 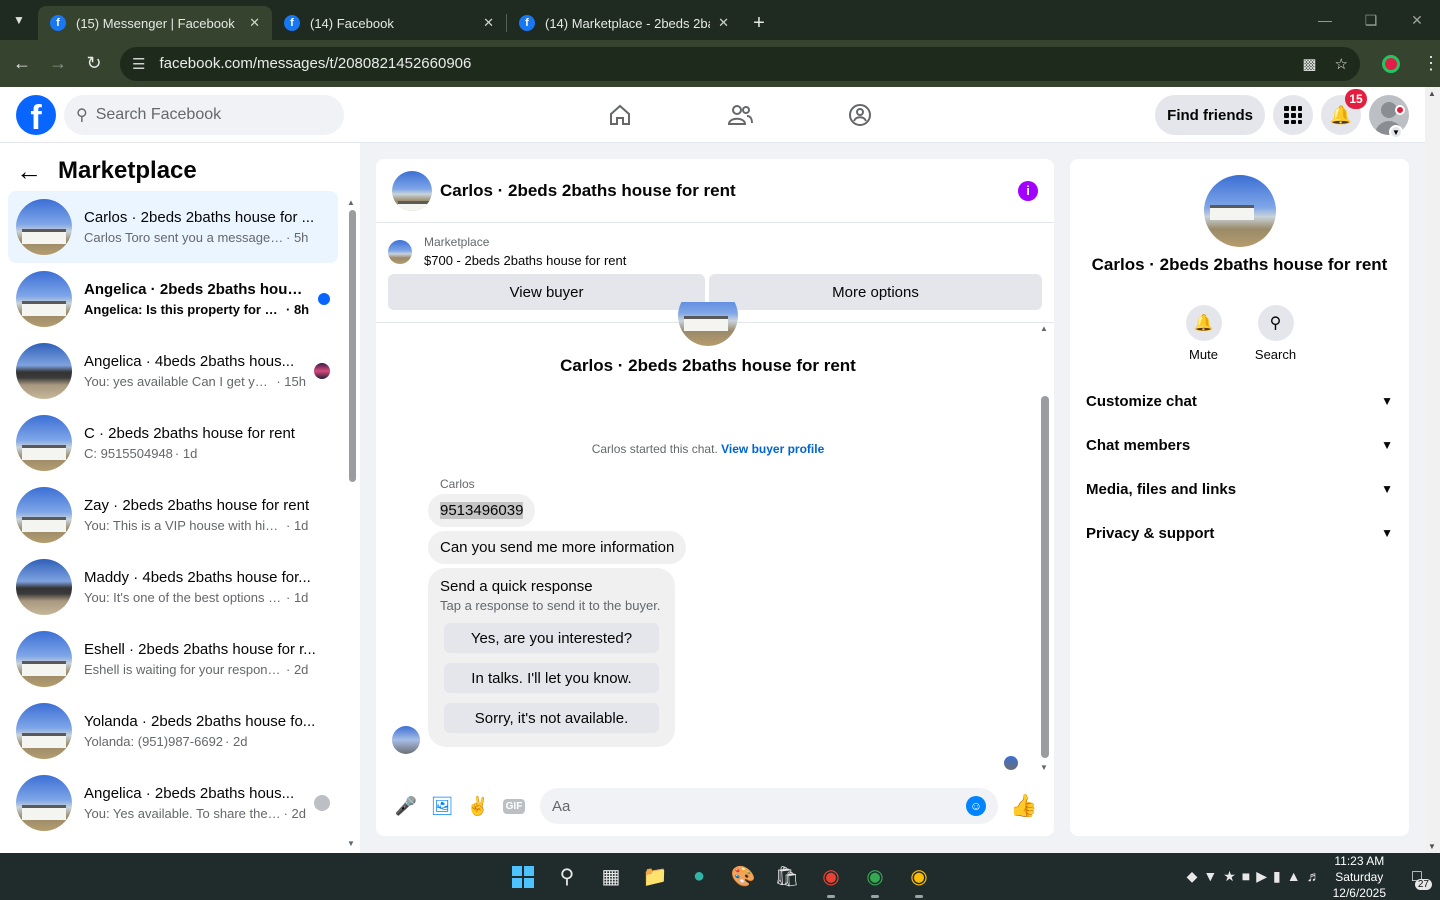 What do you see at coordinates (406, 740) in the screenshot?
I see `sender-avatar` at bounding box center [406, 740].